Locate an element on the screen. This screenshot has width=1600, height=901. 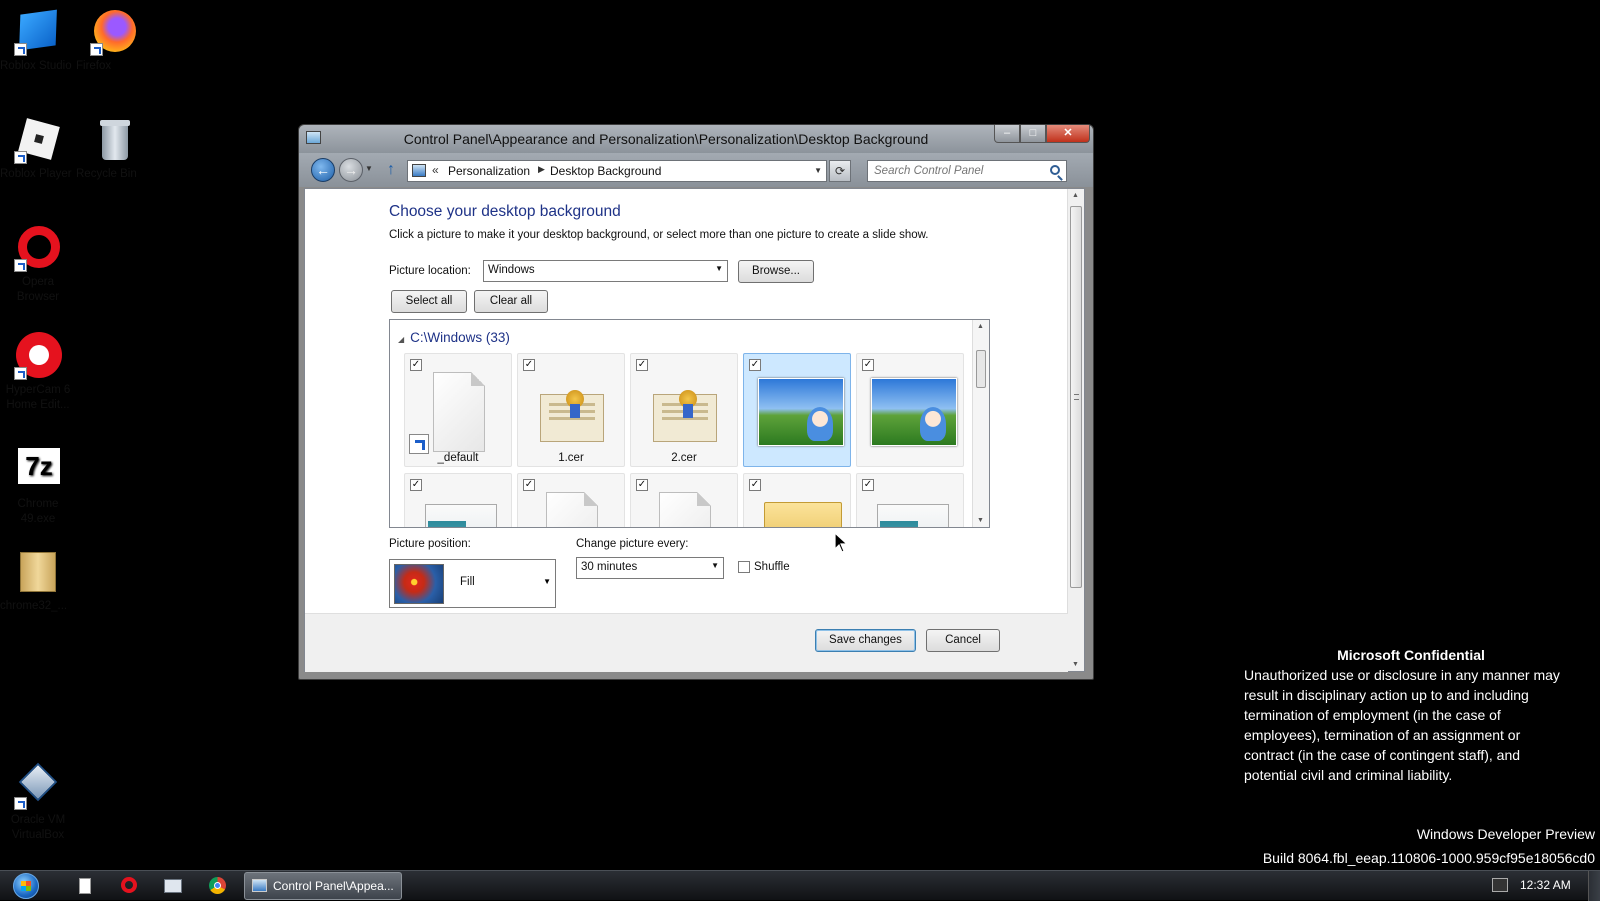
taskbar: Control Panel\Appea... 12:32 AM is located at coordinates (800, 885).